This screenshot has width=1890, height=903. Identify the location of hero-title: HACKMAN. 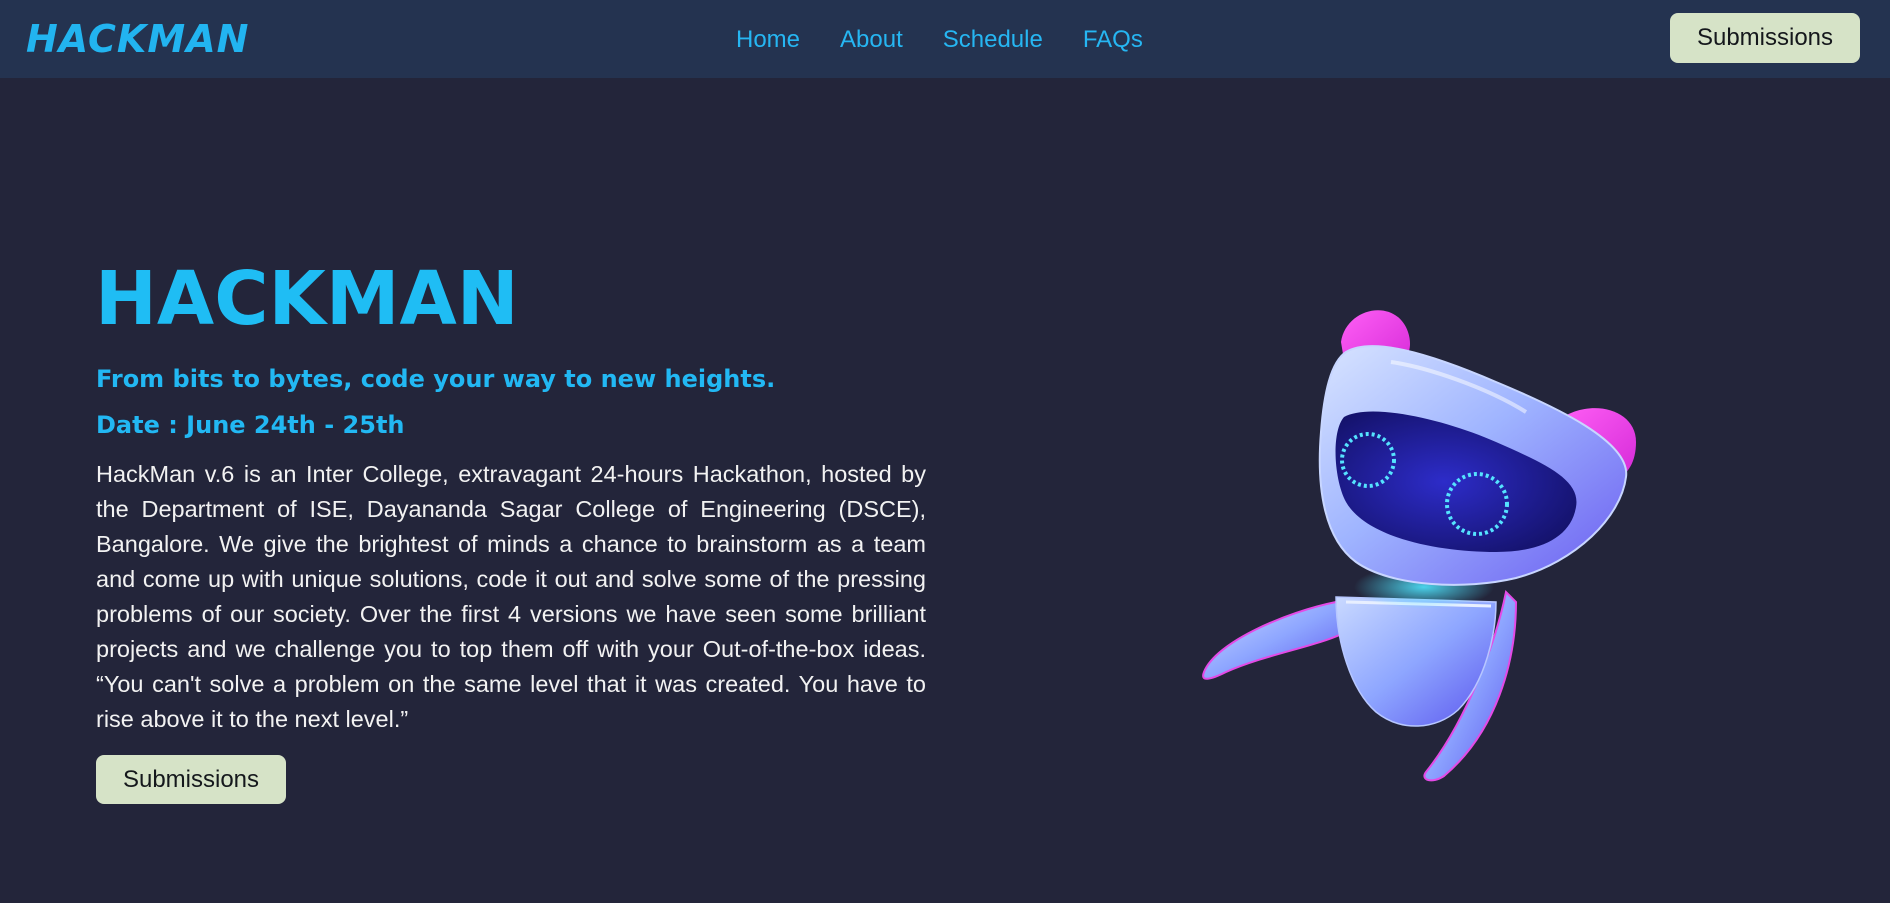
(307, 299).